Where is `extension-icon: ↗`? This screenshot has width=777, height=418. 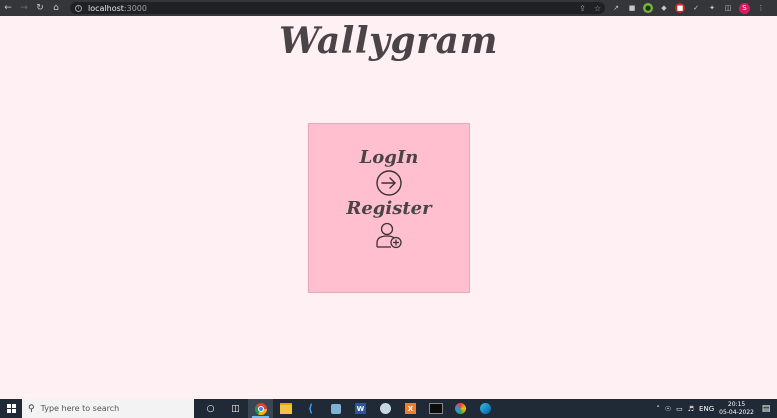 extension-icon: ↗ is located at coordinates (616, 8).